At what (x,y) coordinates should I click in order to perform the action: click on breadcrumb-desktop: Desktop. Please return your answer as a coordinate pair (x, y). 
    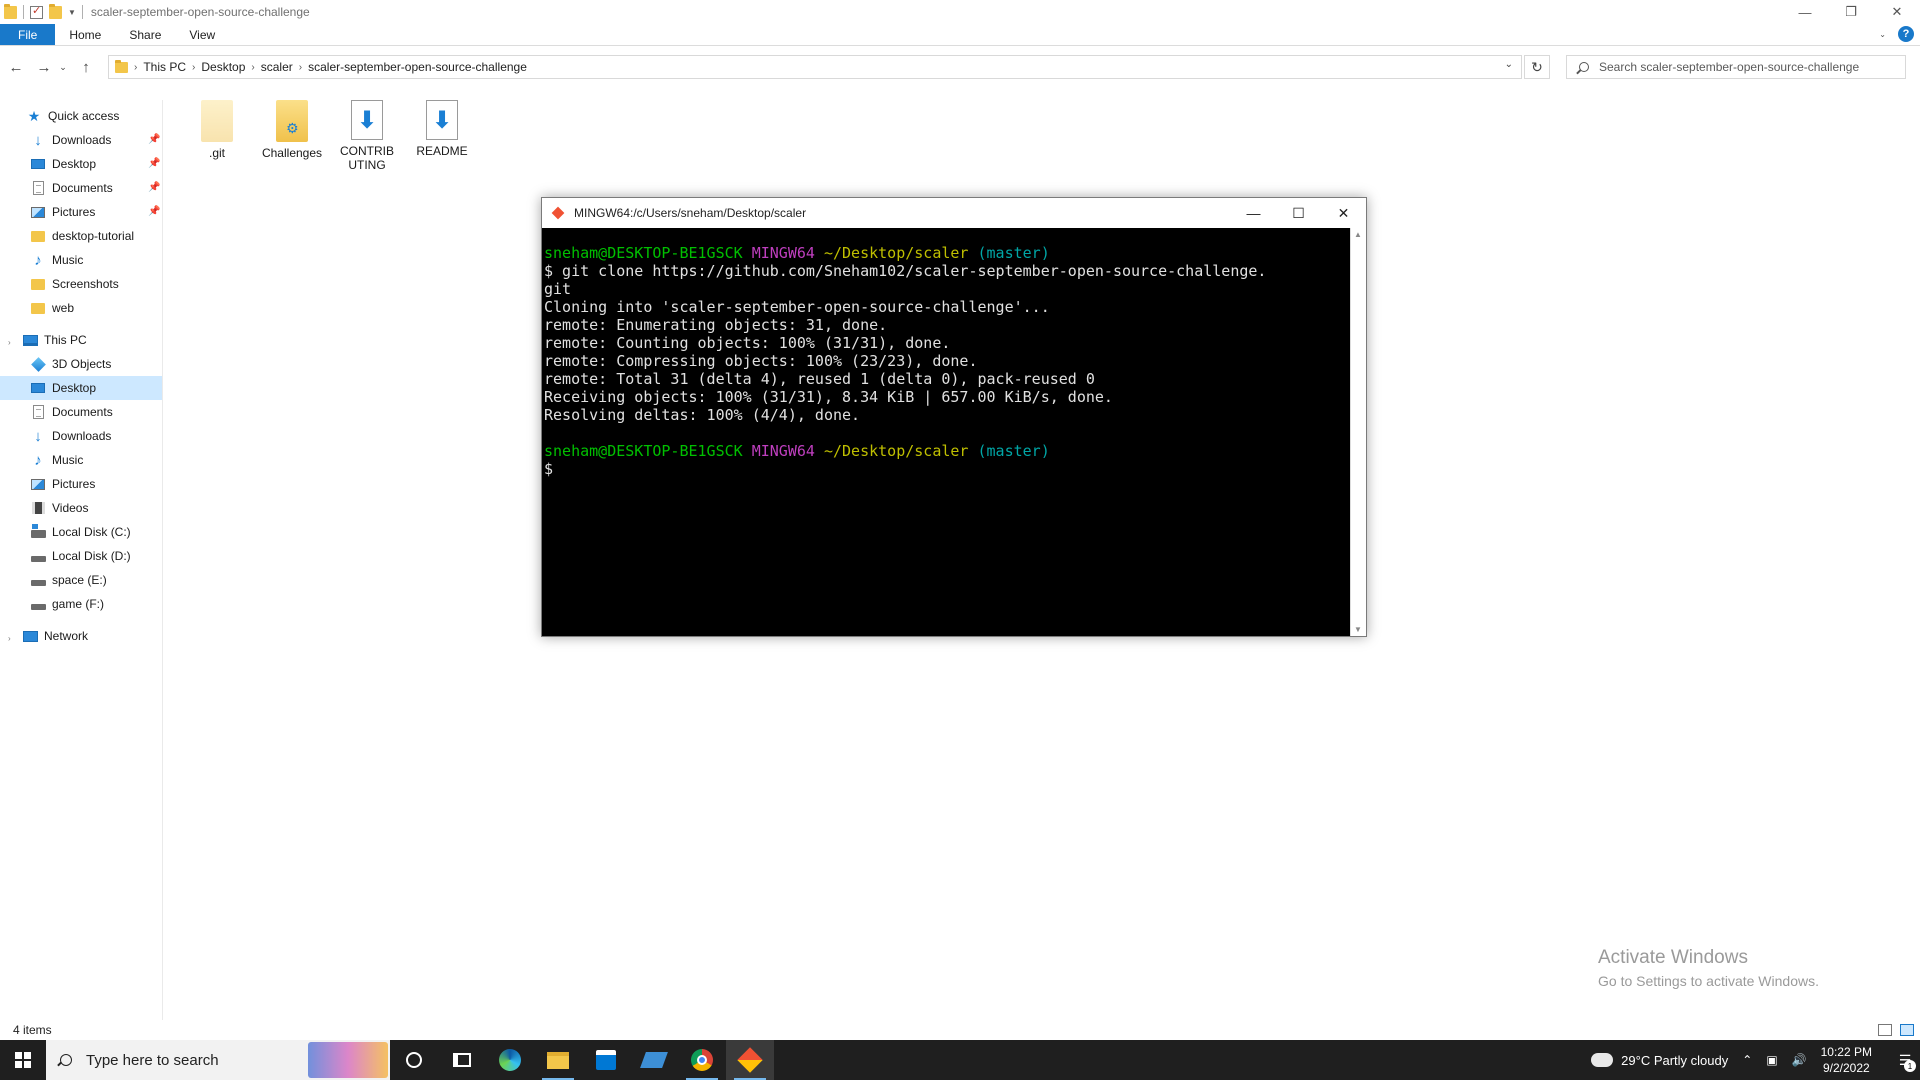
    Looking at the image, I should click on (223, 67).